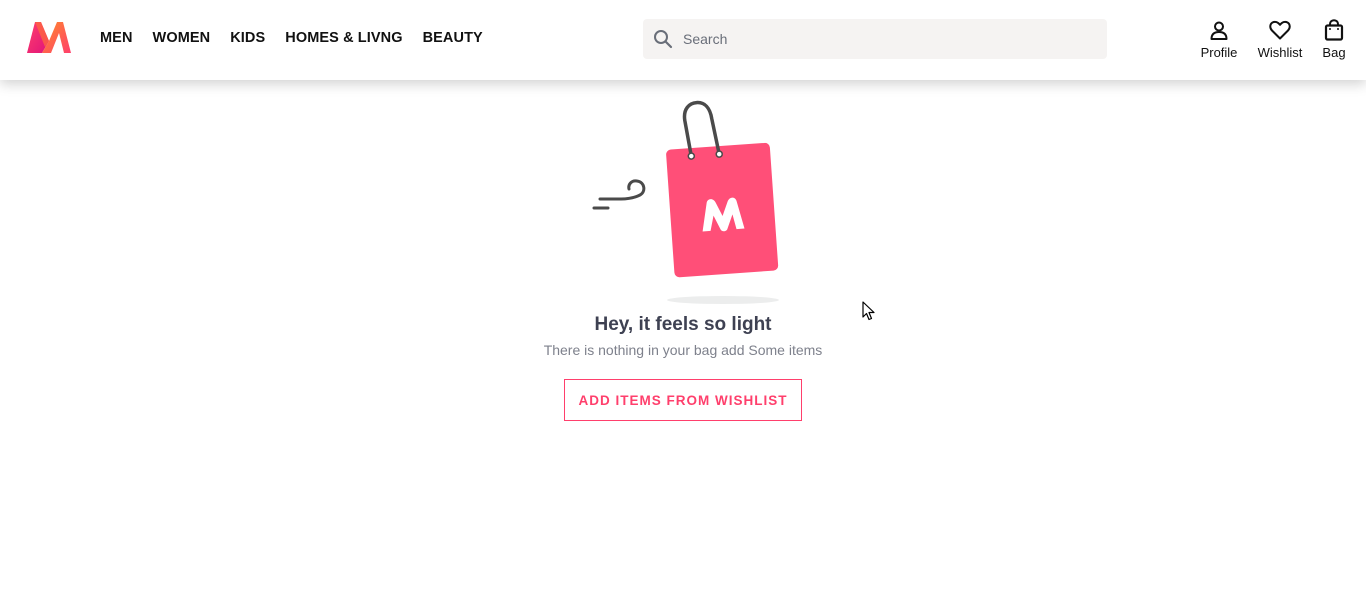 The width and height of the screenshot is (1366, 605). What do you see at coordinates (1280, 52) in the screenshot?
I see `wishlist-label: Wishlist` at bounding box center [1280, 52].